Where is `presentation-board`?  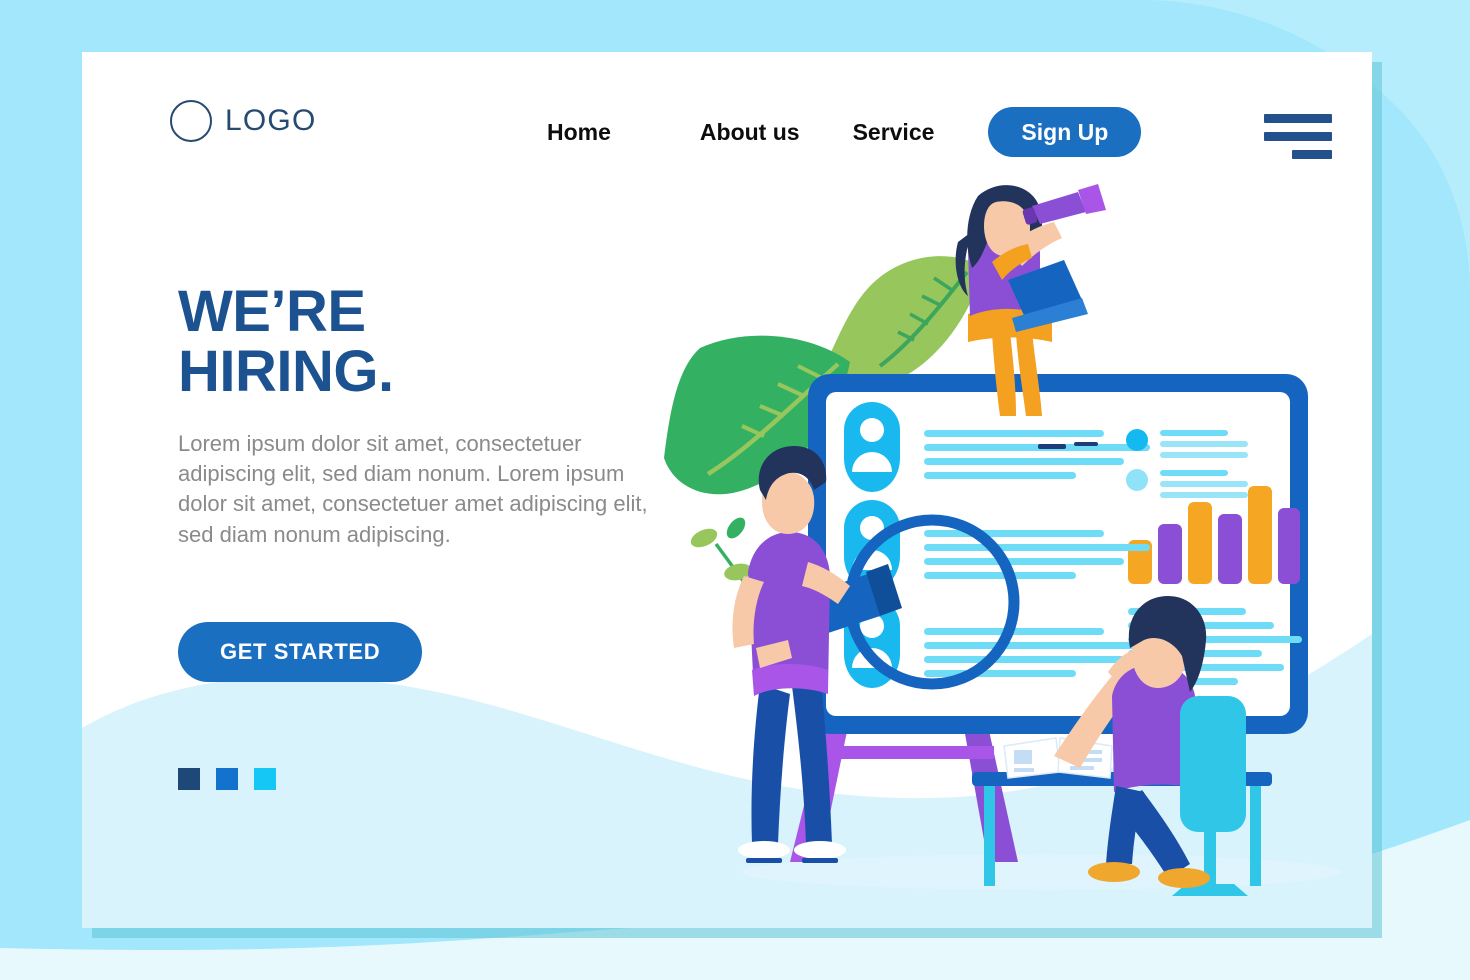 presentation-board is located at coordinates (1058, 554).